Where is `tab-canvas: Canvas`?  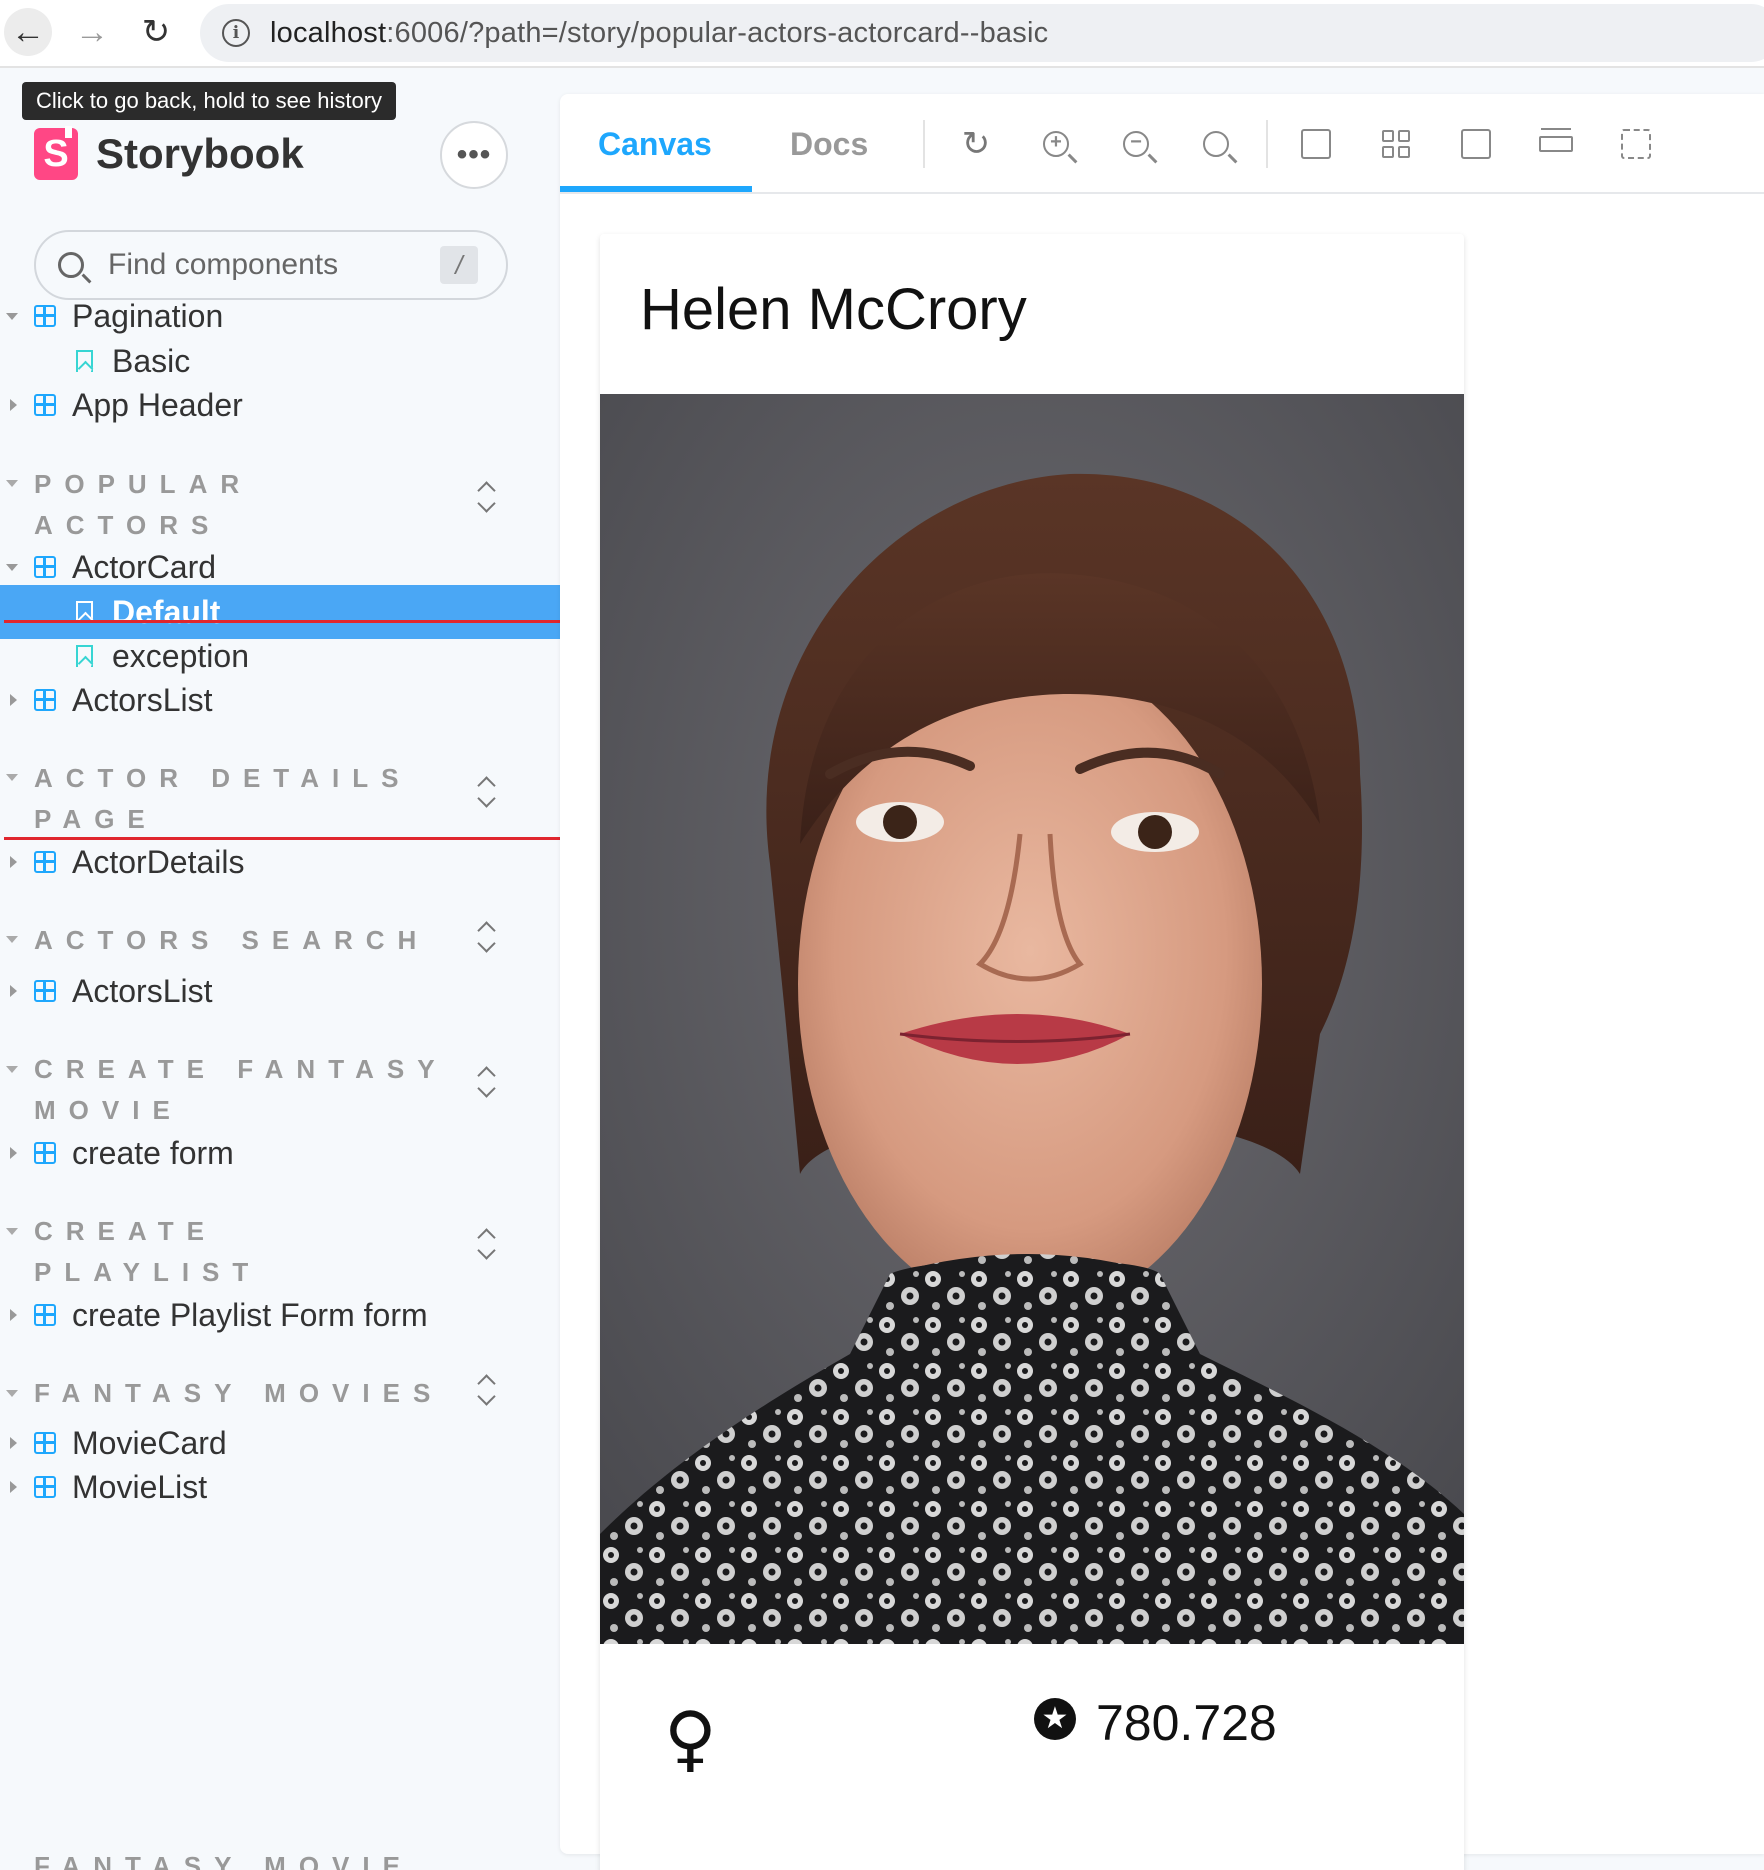 tab-canvas: Canvas is located at coordinates (655, 144).